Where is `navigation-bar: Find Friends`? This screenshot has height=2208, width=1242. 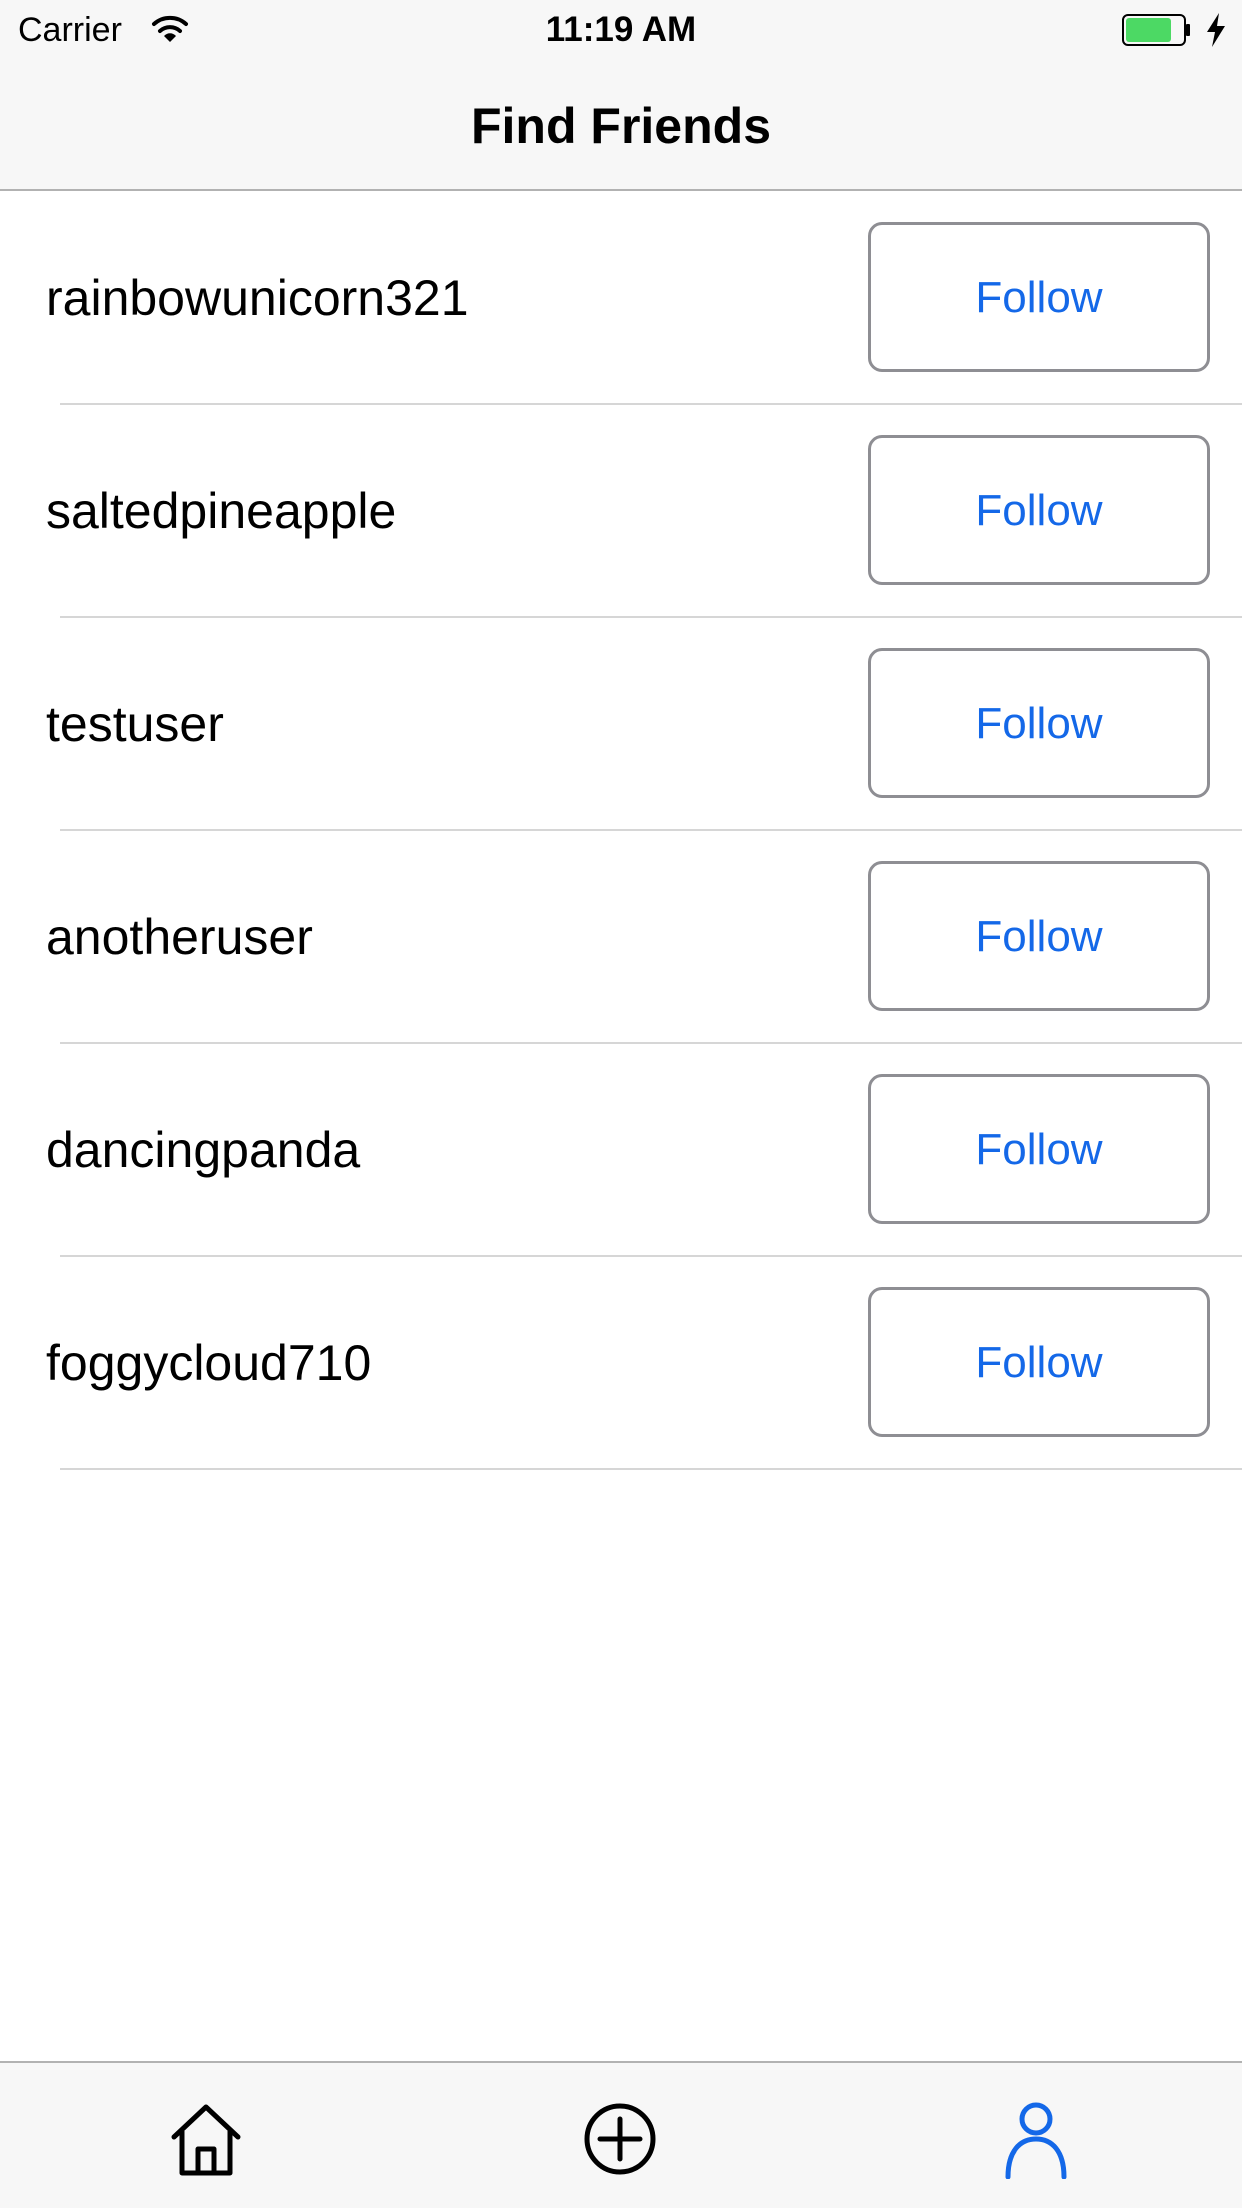 navigation-bar: Find Friends is located at coordinates (621, 125).